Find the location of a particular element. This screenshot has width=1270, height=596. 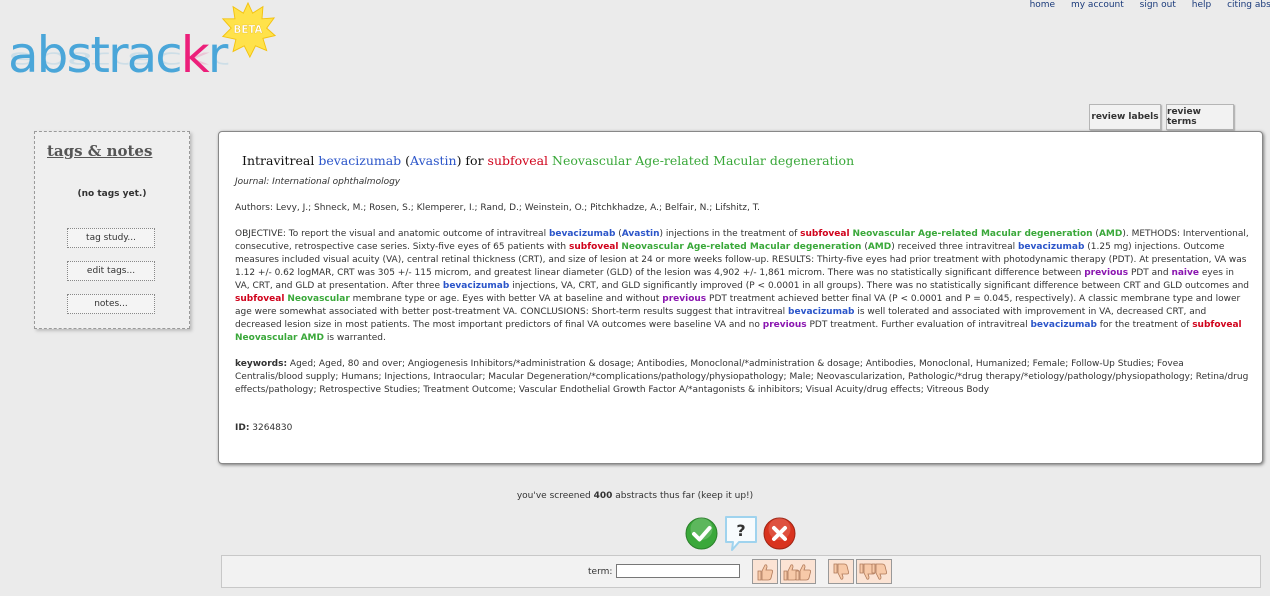

abstract-text-segment: ) received three intravitreal is located at coordinates (954, 247).